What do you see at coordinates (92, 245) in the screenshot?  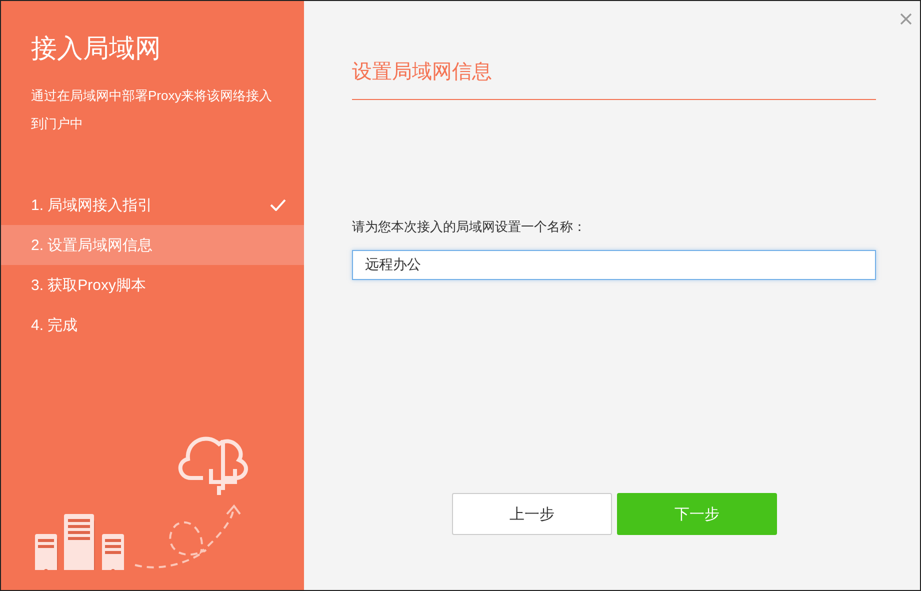 I see `step-label: 2. 设置局域网信息` at bounding box center [92, 245].